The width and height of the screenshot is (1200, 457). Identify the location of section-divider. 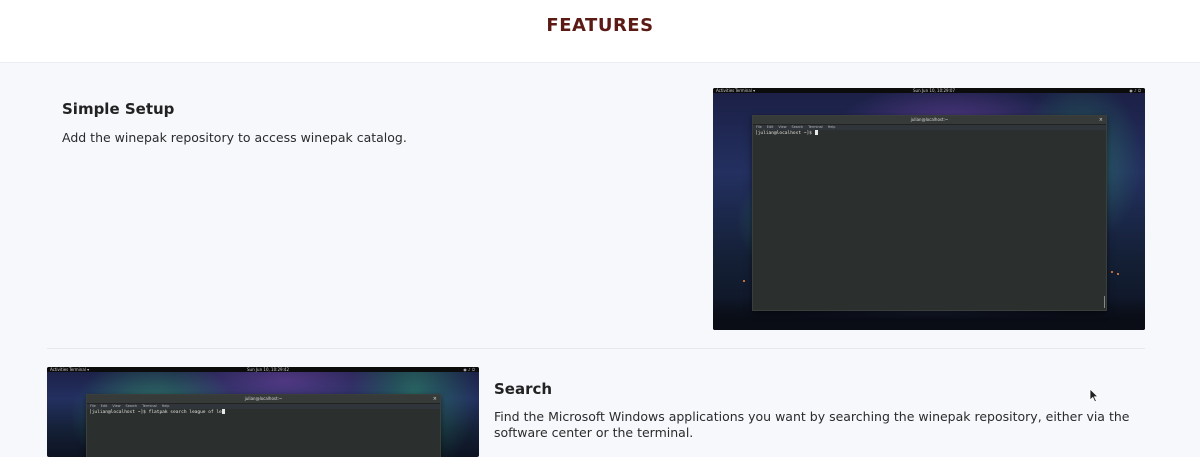
(596, 348).